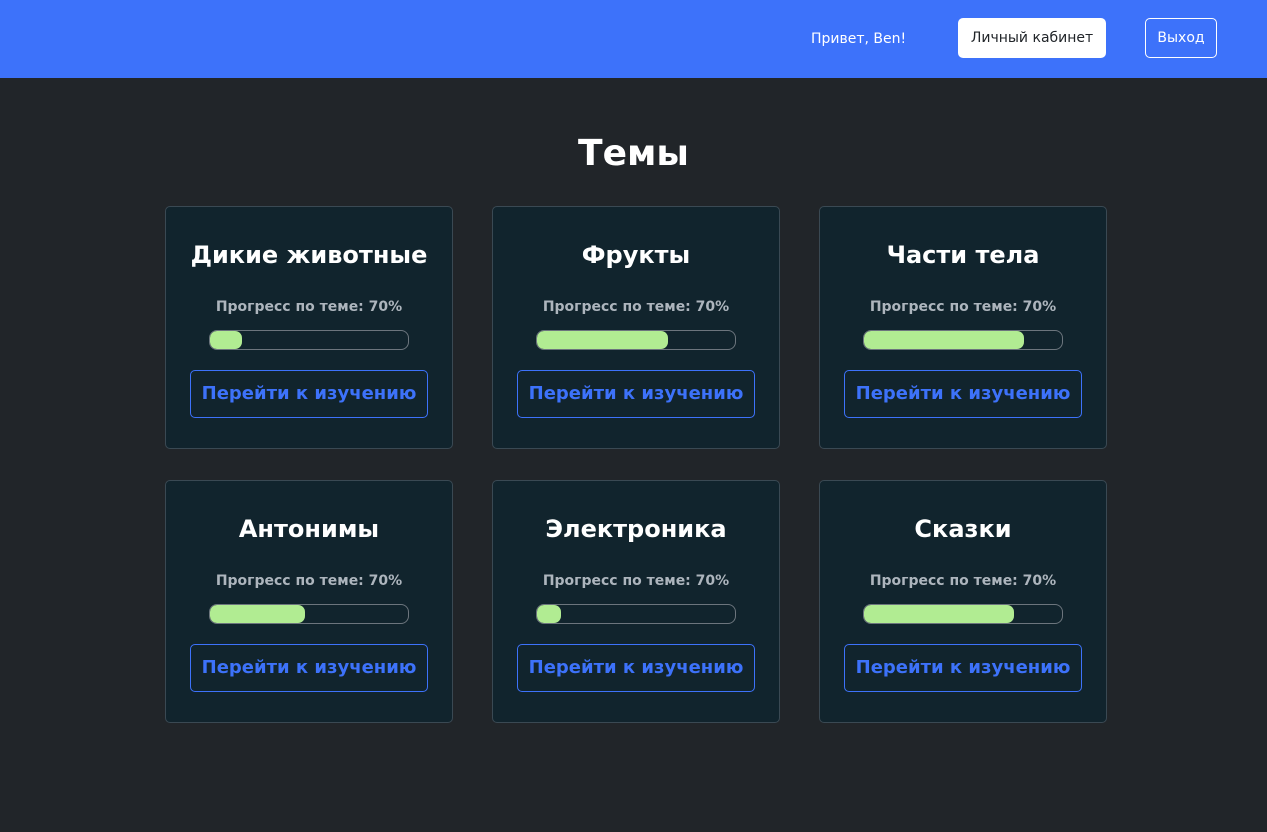  I want to click on user-greeting: Привет, Ben!, so click(859, 39).